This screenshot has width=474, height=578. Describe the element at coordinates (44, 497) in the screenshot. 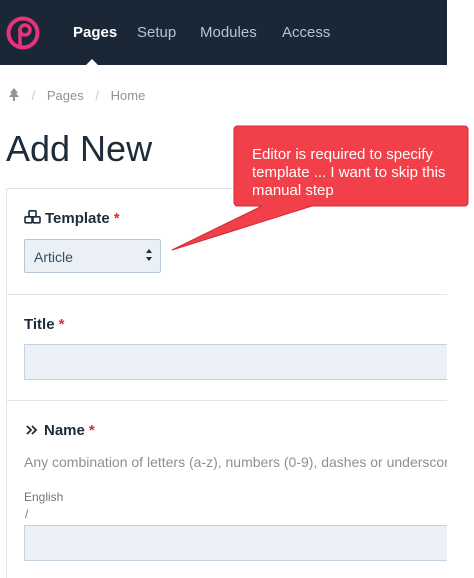

I see `language-label: English` at that location.